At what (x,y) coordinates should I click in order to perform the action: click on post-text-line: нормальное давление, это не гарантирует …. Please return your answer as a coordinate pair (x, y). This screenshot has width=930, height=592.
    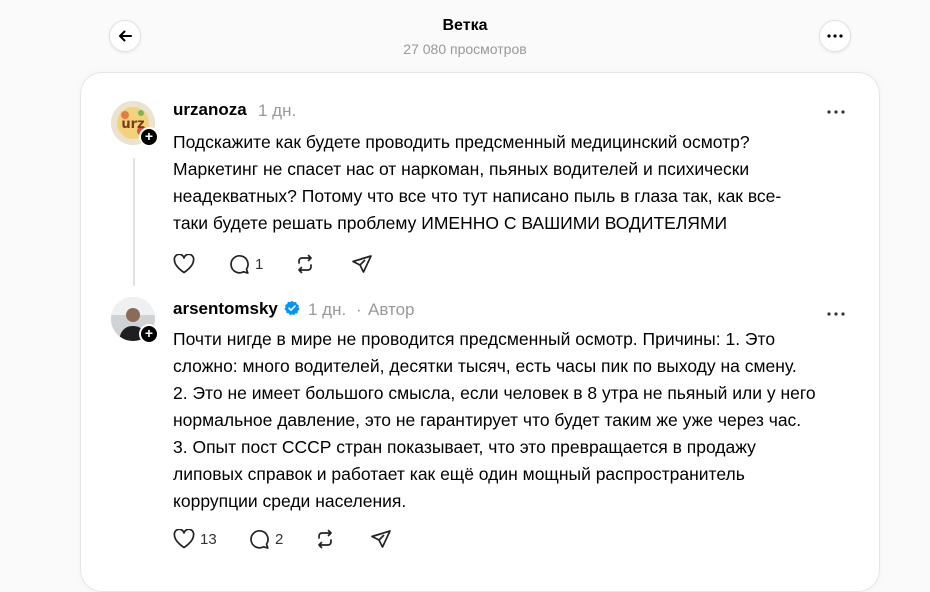
    Looking at the image, I should click on (487, 420).